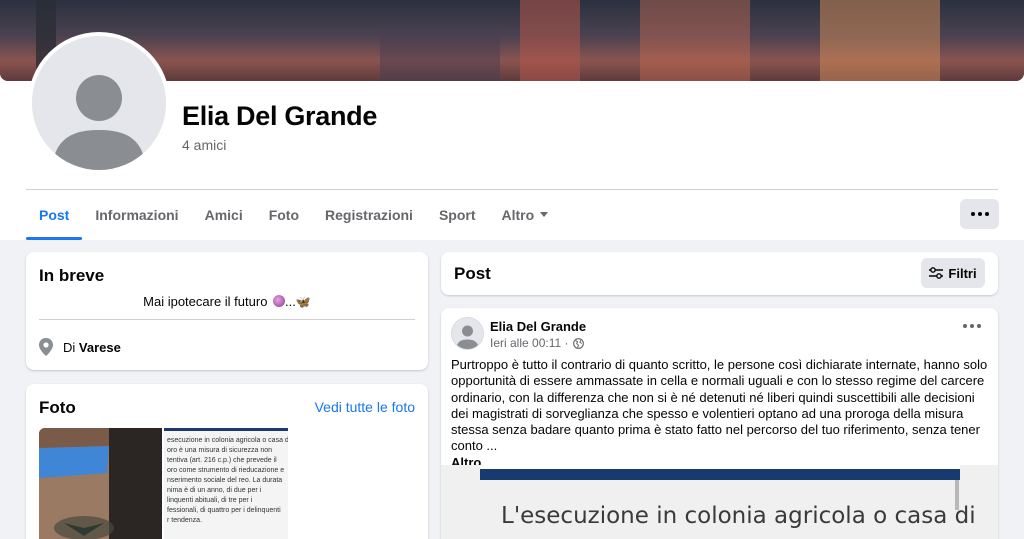 The width and height of the screenshot is (1024, 539). Describe the element at coordinates (365, 407) in the screenshot. I see `see-all-photos-link: Vedi tutte le foto` at that location.